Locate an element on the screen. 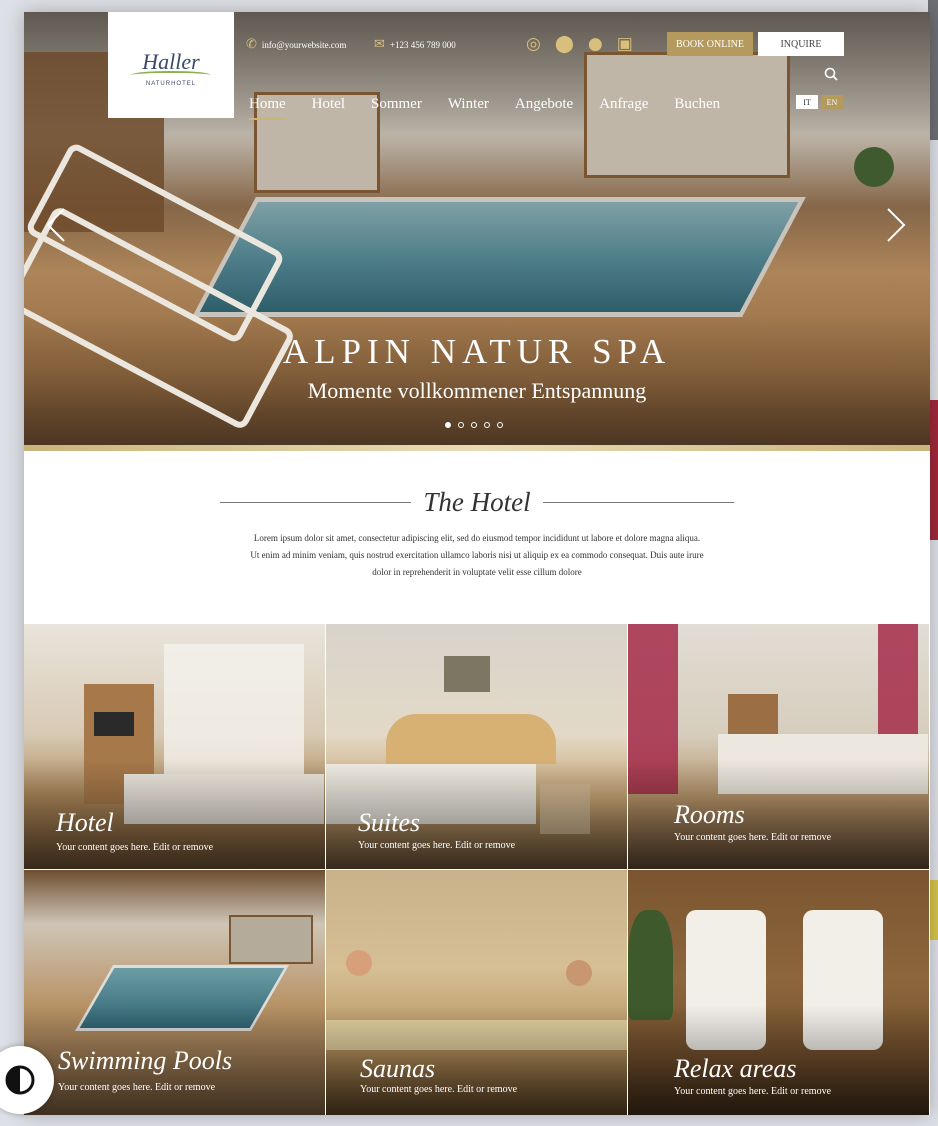 The height and width of the screenshot is (1126, 938). tile-title: Saunas is located at coordinates (398, 1068).